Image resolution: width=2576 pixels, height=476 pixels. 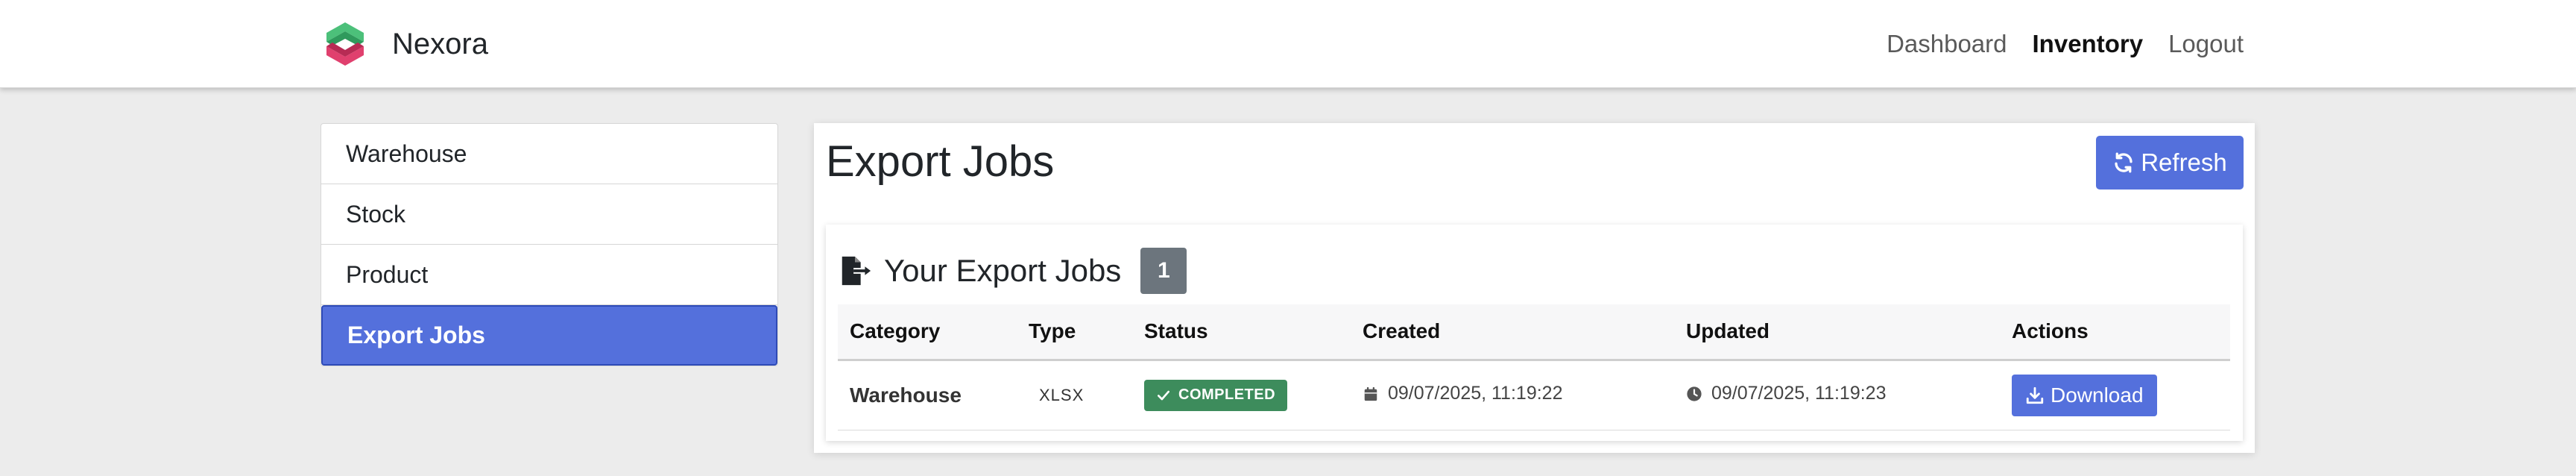 I want to click on panel-header: Your Export Jobs 1, so click(x=1013, y=271).